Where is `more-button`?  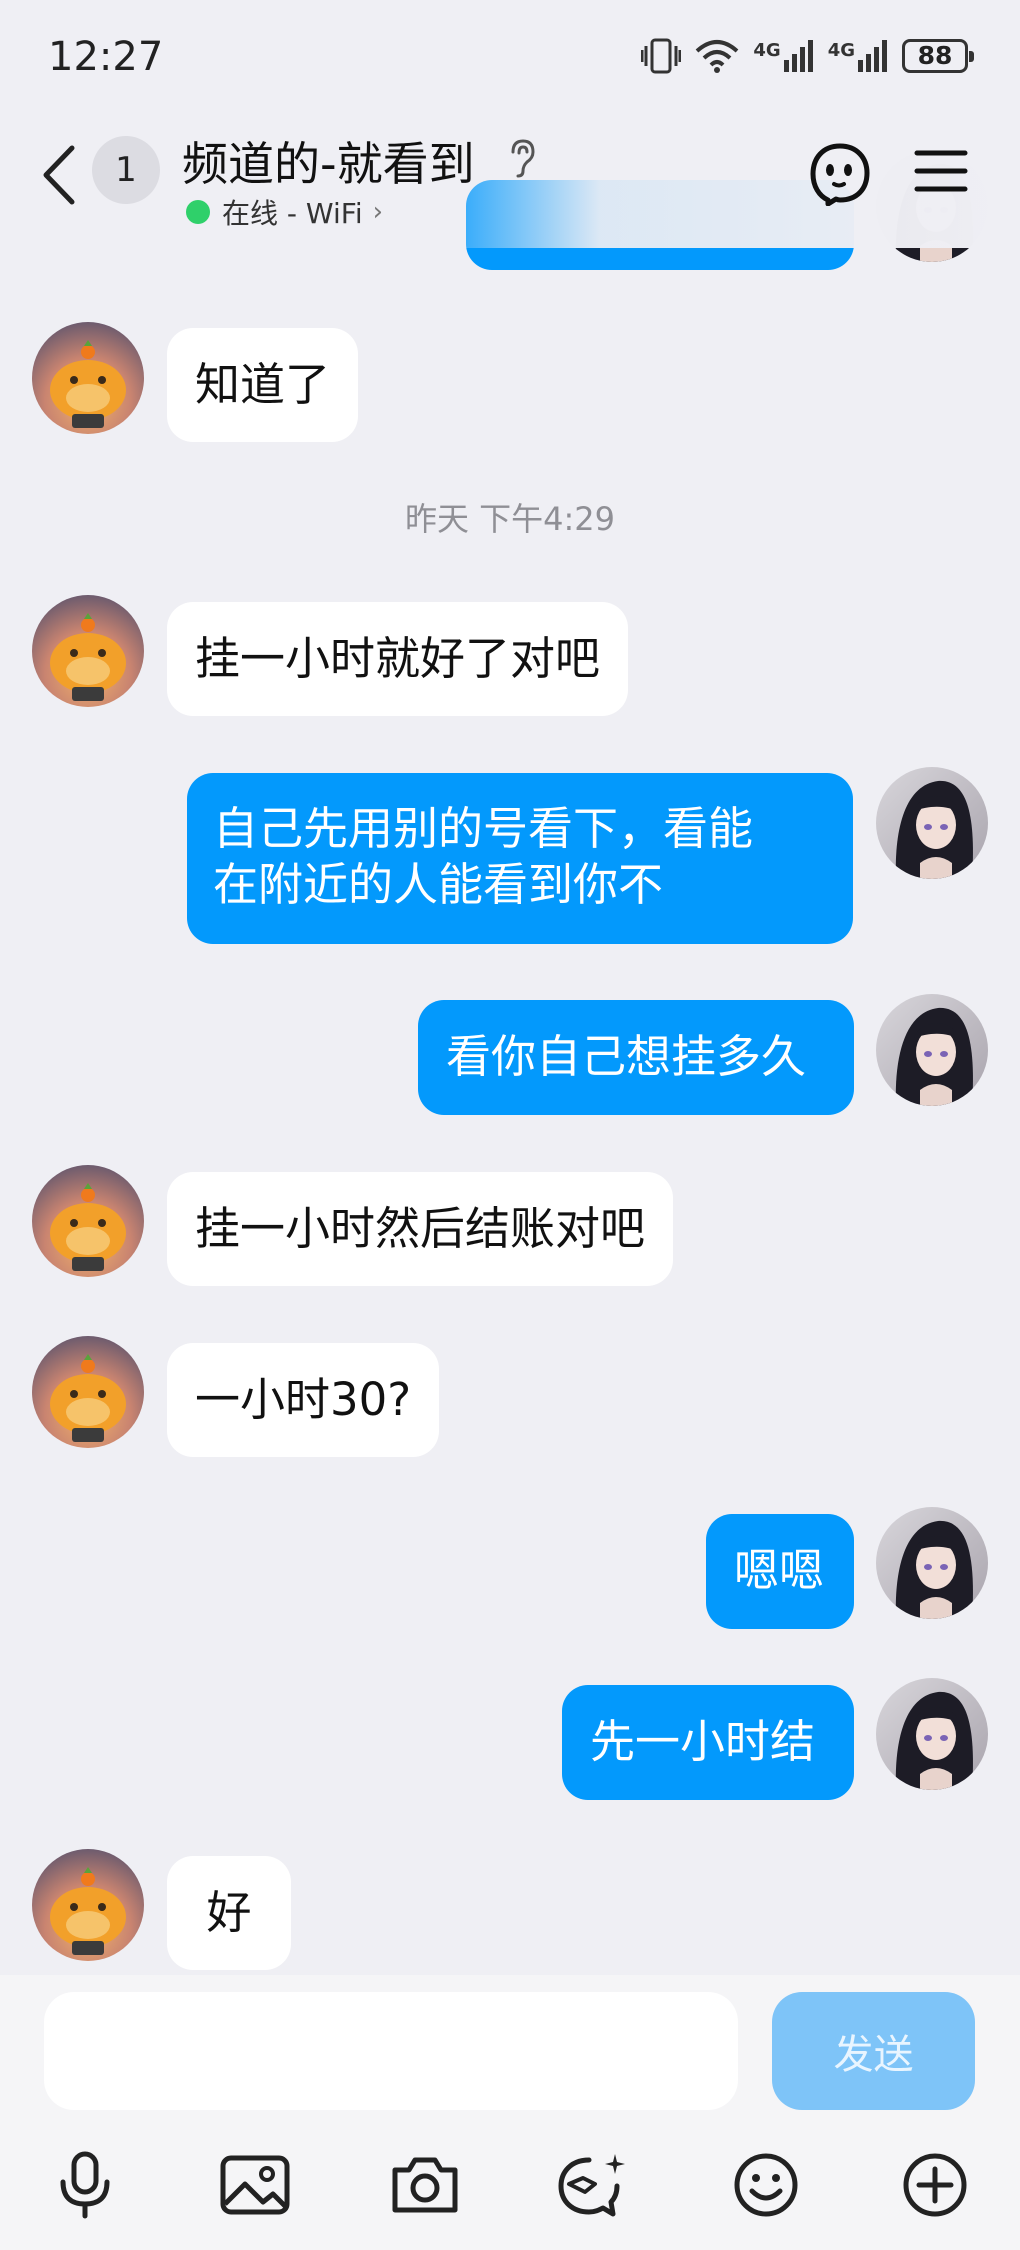 more-button is located at coordinates (935, 2185).